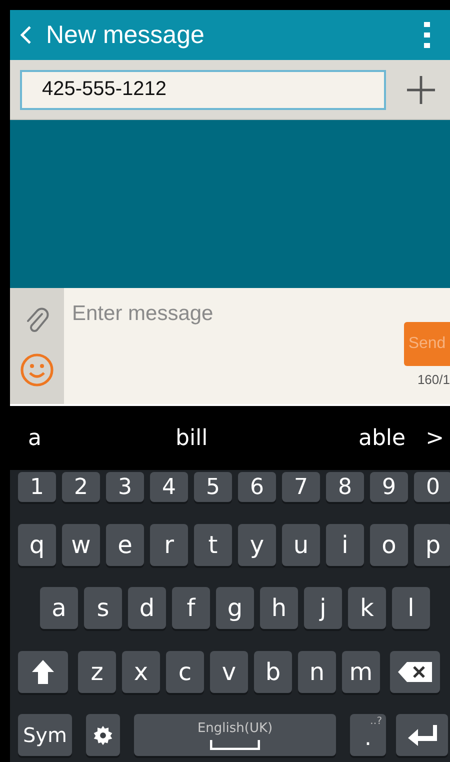  Describe the element at coordinates (45, 735) in the screenshot. I see `symbols-key: Sym` at that location.